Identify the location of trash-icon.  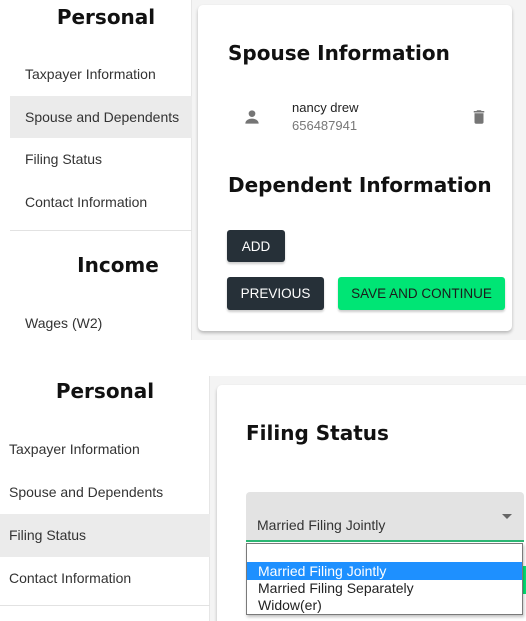
(479, 117).